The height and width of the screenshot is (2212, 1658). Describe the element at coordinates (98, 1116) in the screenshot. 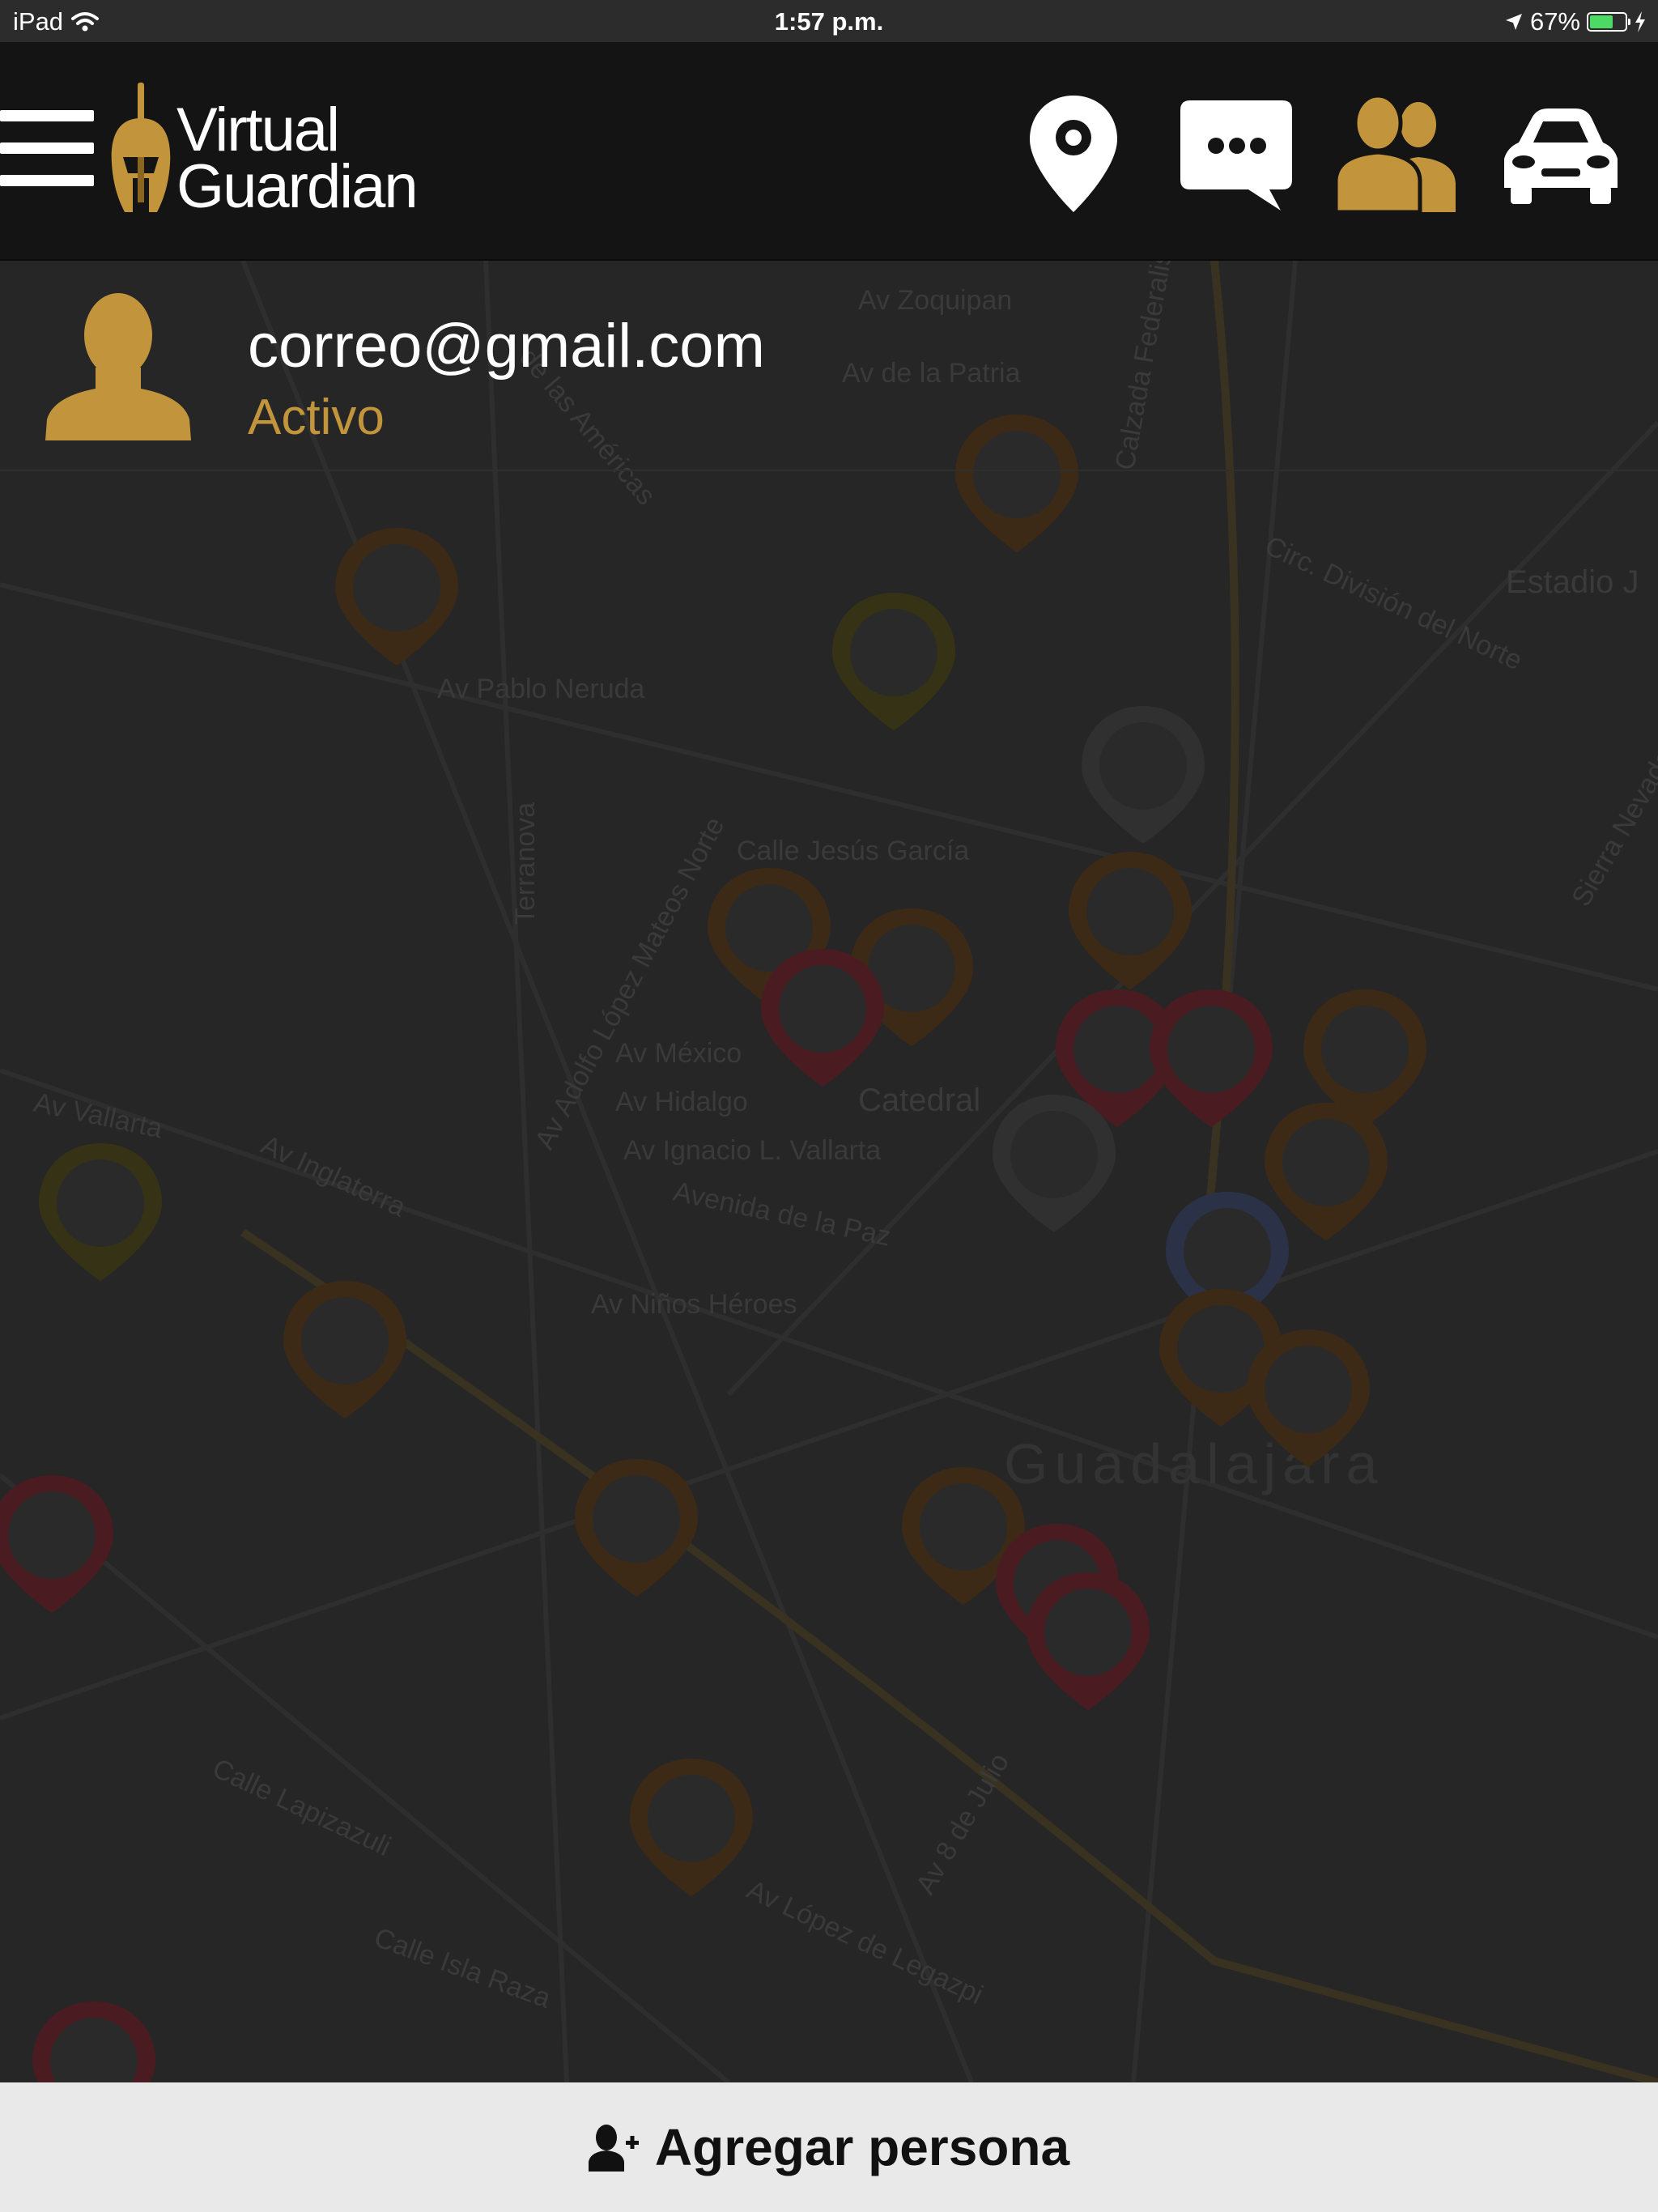

I see `map-label: Av Vallarta` at that location.